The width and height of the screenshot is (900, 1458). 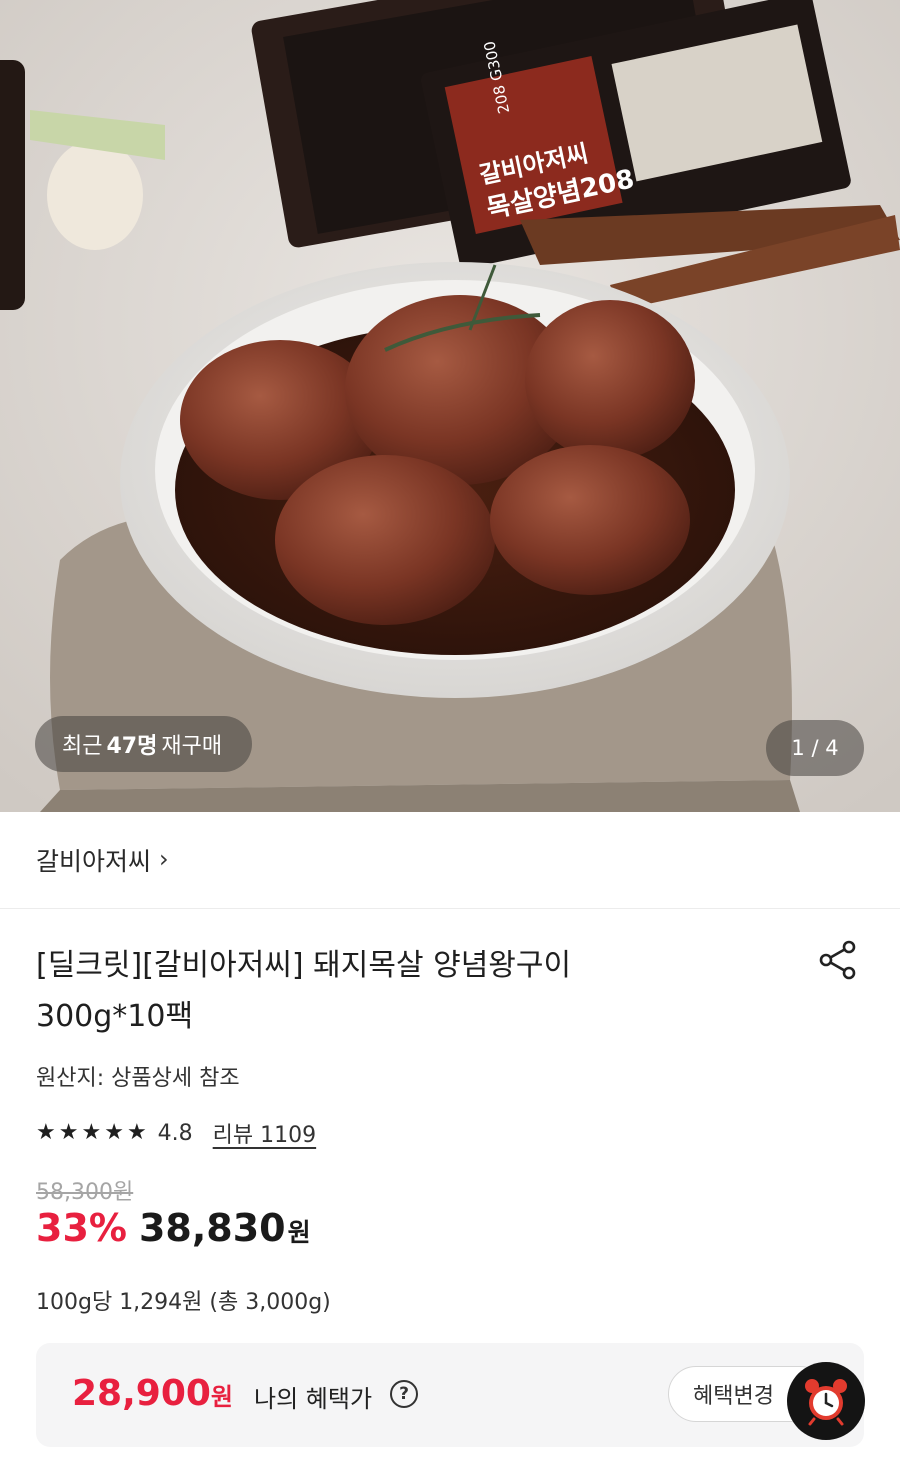 I want to click on alarm-clock-icon, so click(x=826, y=1402).